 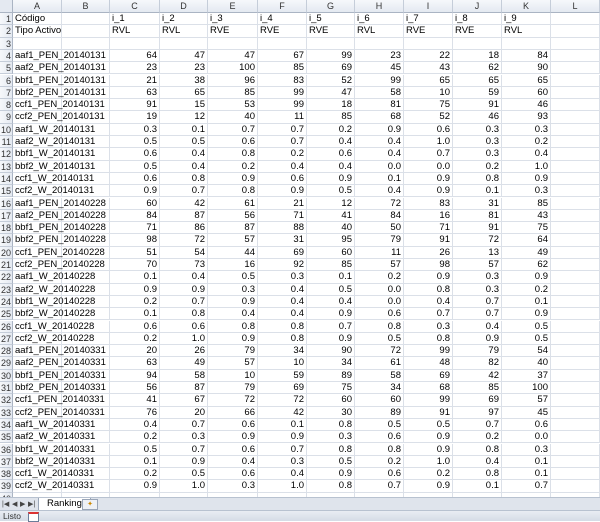 I want to click on cell-h1: i_6, so click(x=379, y=19).